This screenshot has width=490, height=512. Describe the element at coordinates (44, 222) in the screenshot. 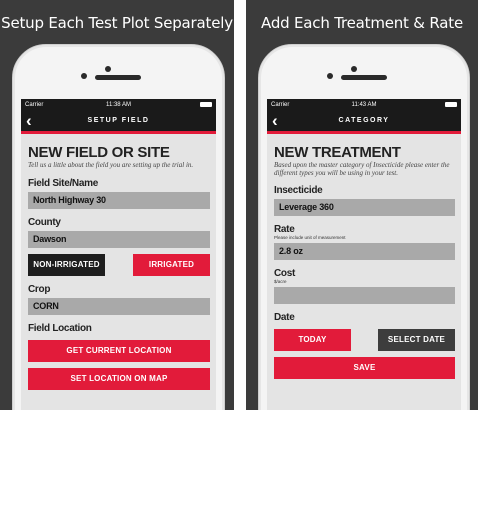

I see `county-label: County` at that location.